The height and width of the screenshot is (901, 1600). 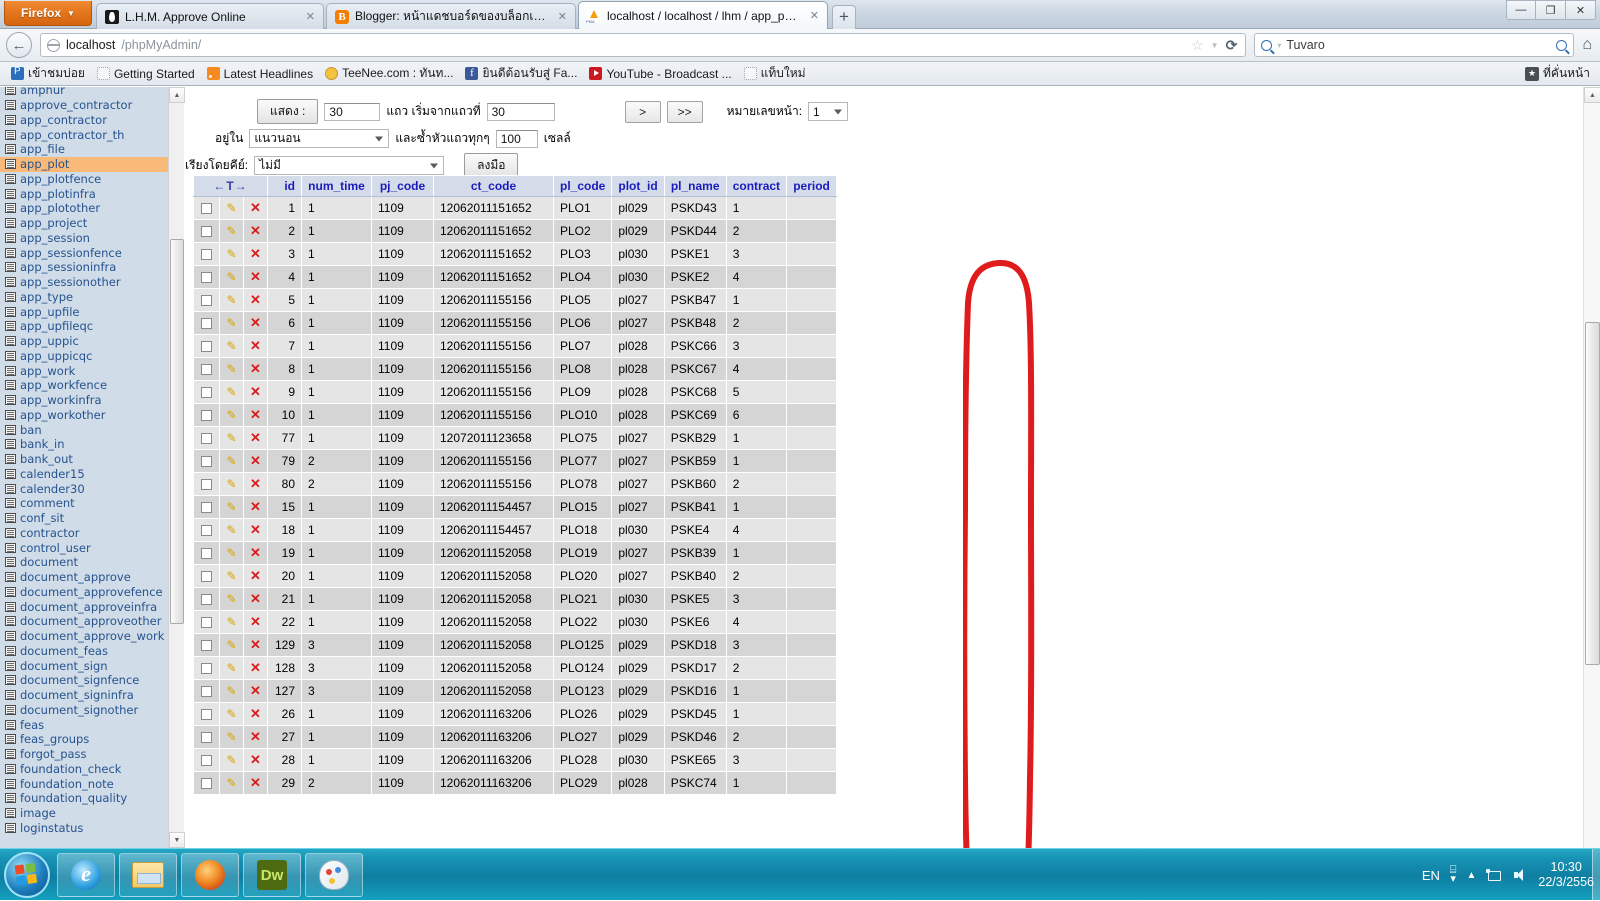 I want to click on navi-table-item-feas_groups: feas_groups, so click(x=84, y=739).